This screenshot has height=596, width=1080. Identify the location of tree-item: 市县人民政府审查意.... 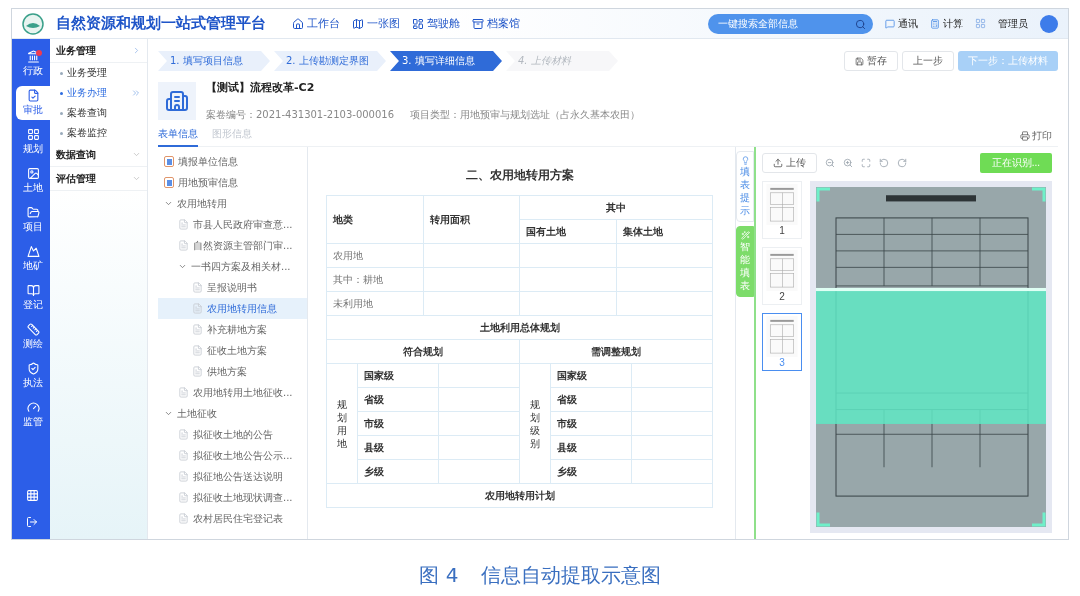
(232, 224).